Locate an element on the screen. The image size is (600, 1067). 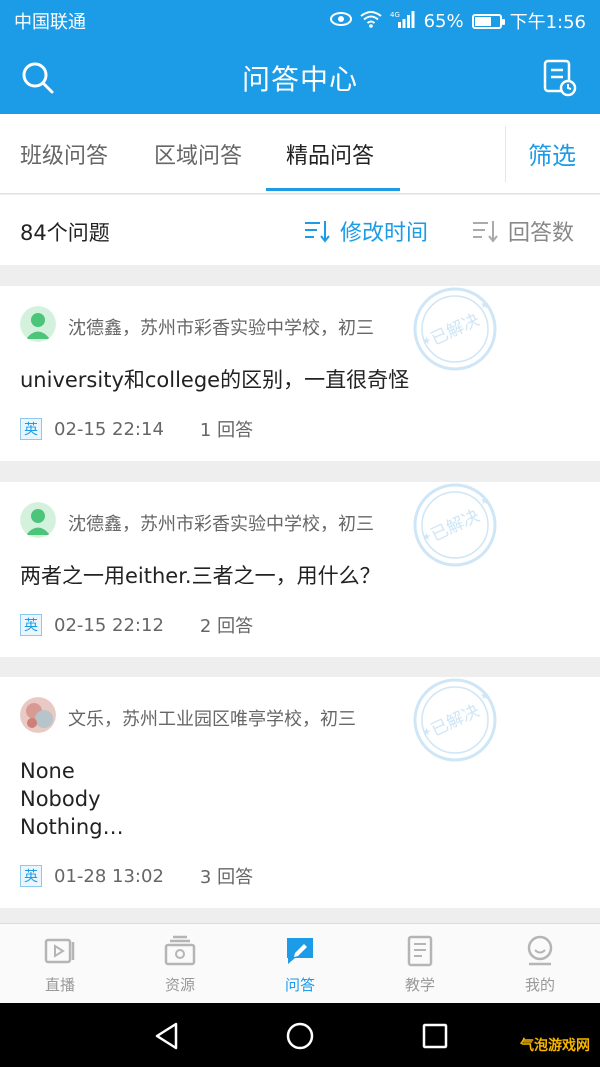
nav-teaching: 教学 is located at coordinates (420, 964).